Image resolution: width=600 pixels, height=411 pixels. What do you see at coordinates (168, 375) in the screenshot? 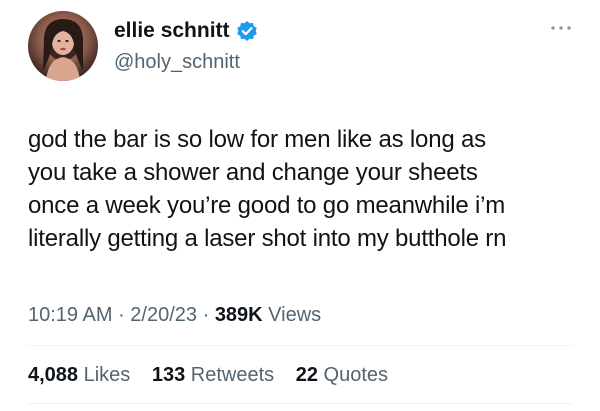
I see `retweets-count: 133` at bounding box center [168, 375].